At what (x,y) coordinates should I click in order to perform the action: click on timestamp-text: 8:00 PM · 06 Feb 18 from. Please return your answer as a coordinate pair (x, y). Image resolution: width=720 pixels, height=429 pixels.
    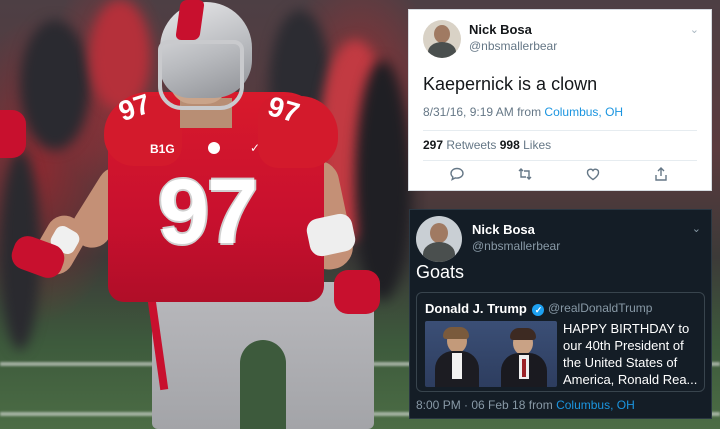
    Looking at the image, I should click on (486, 405).